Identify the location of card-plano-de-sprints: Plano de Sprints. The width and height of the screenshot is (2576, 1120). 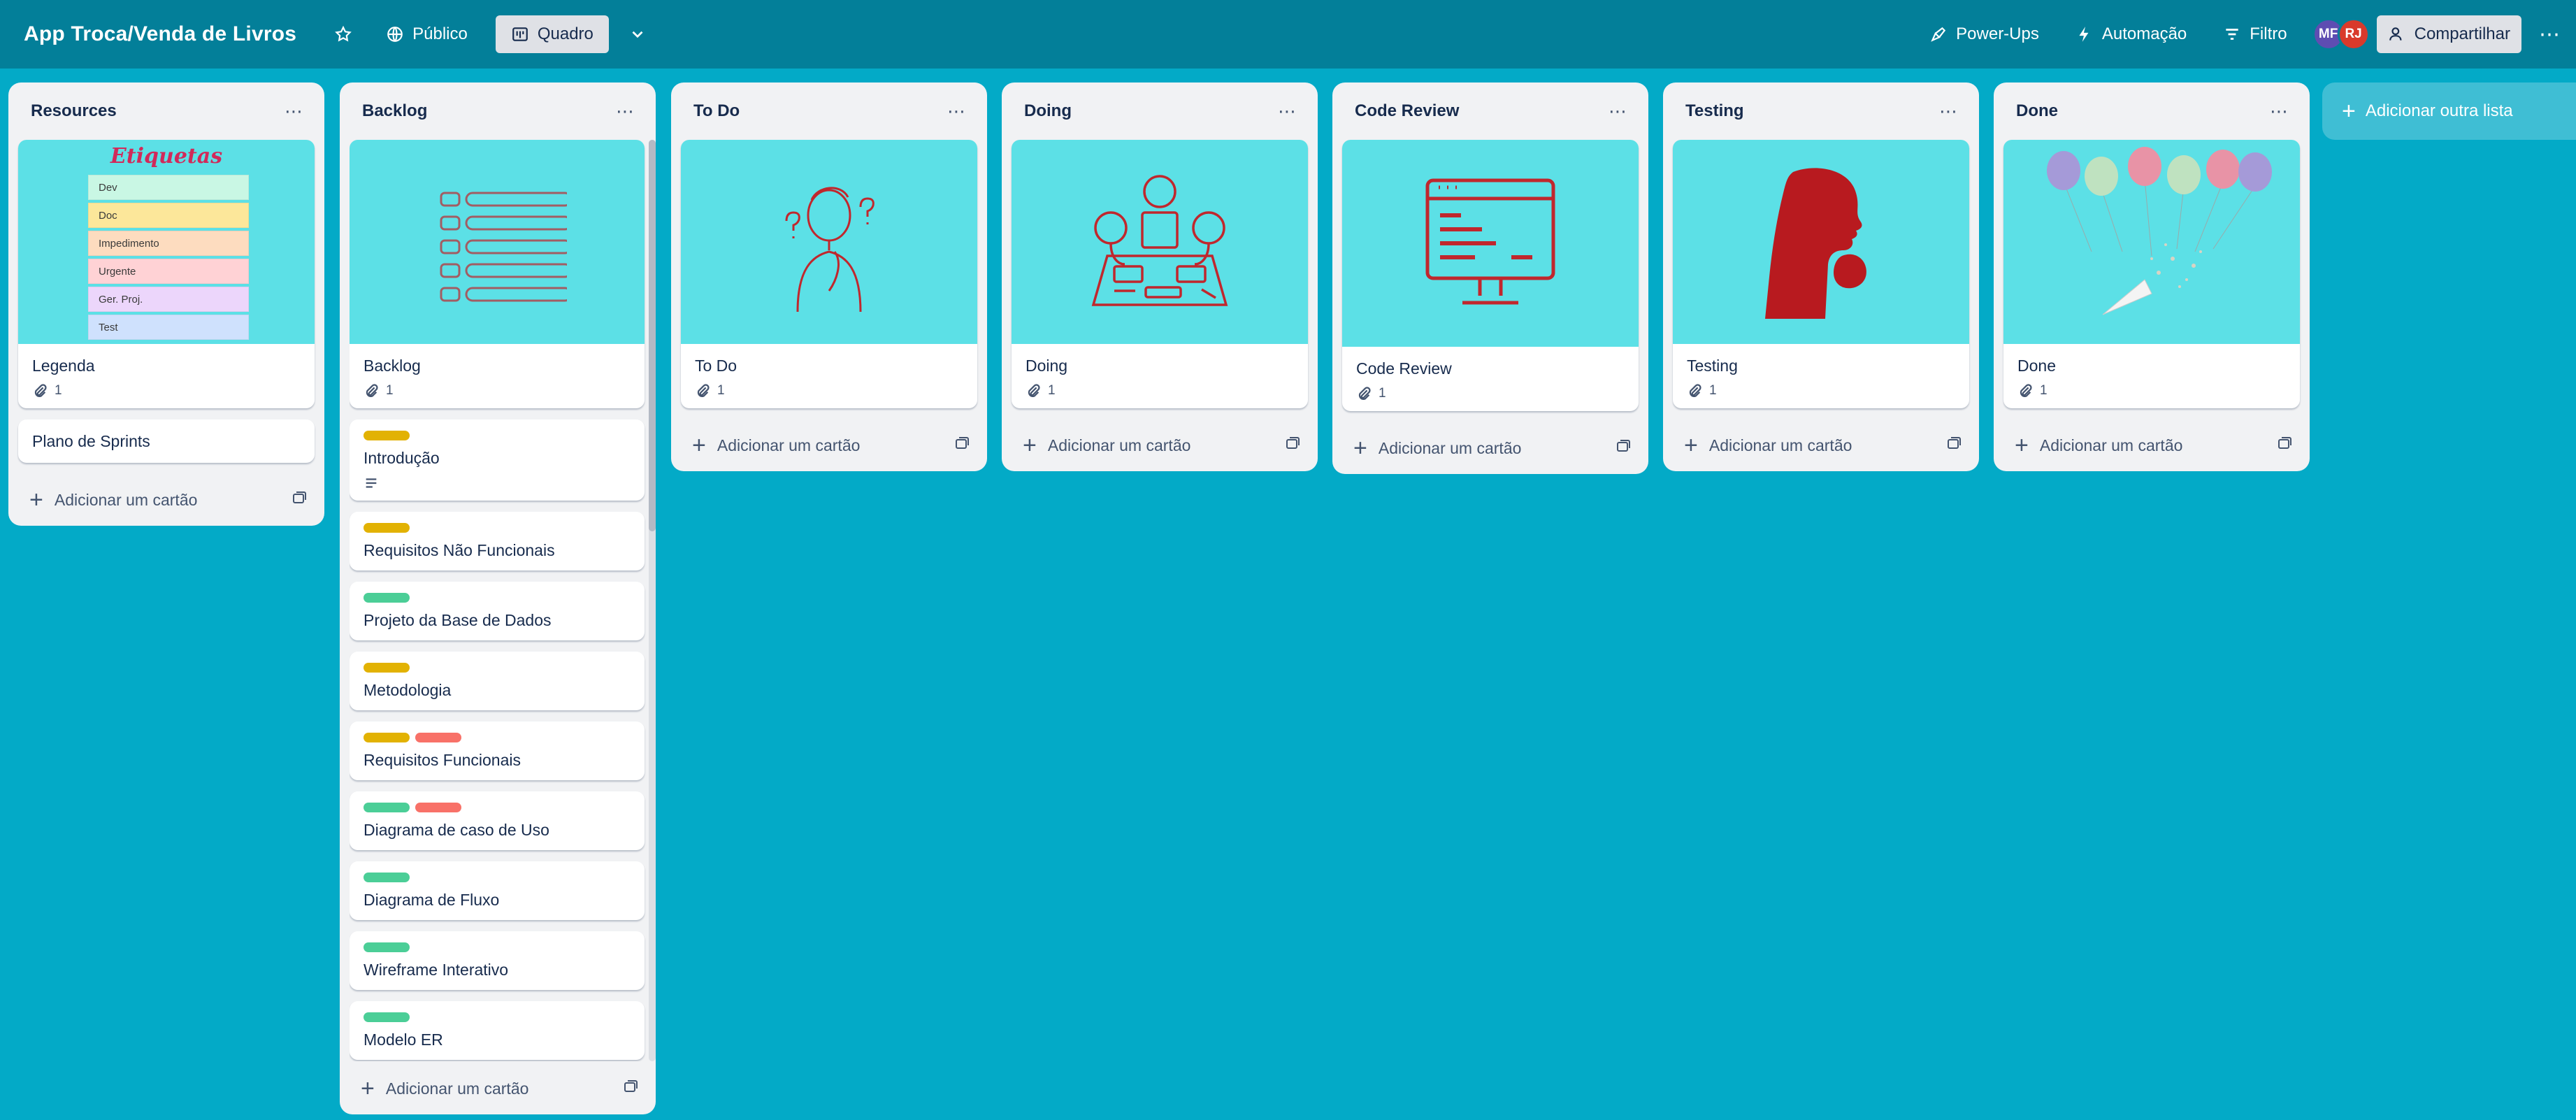
(166, 441).